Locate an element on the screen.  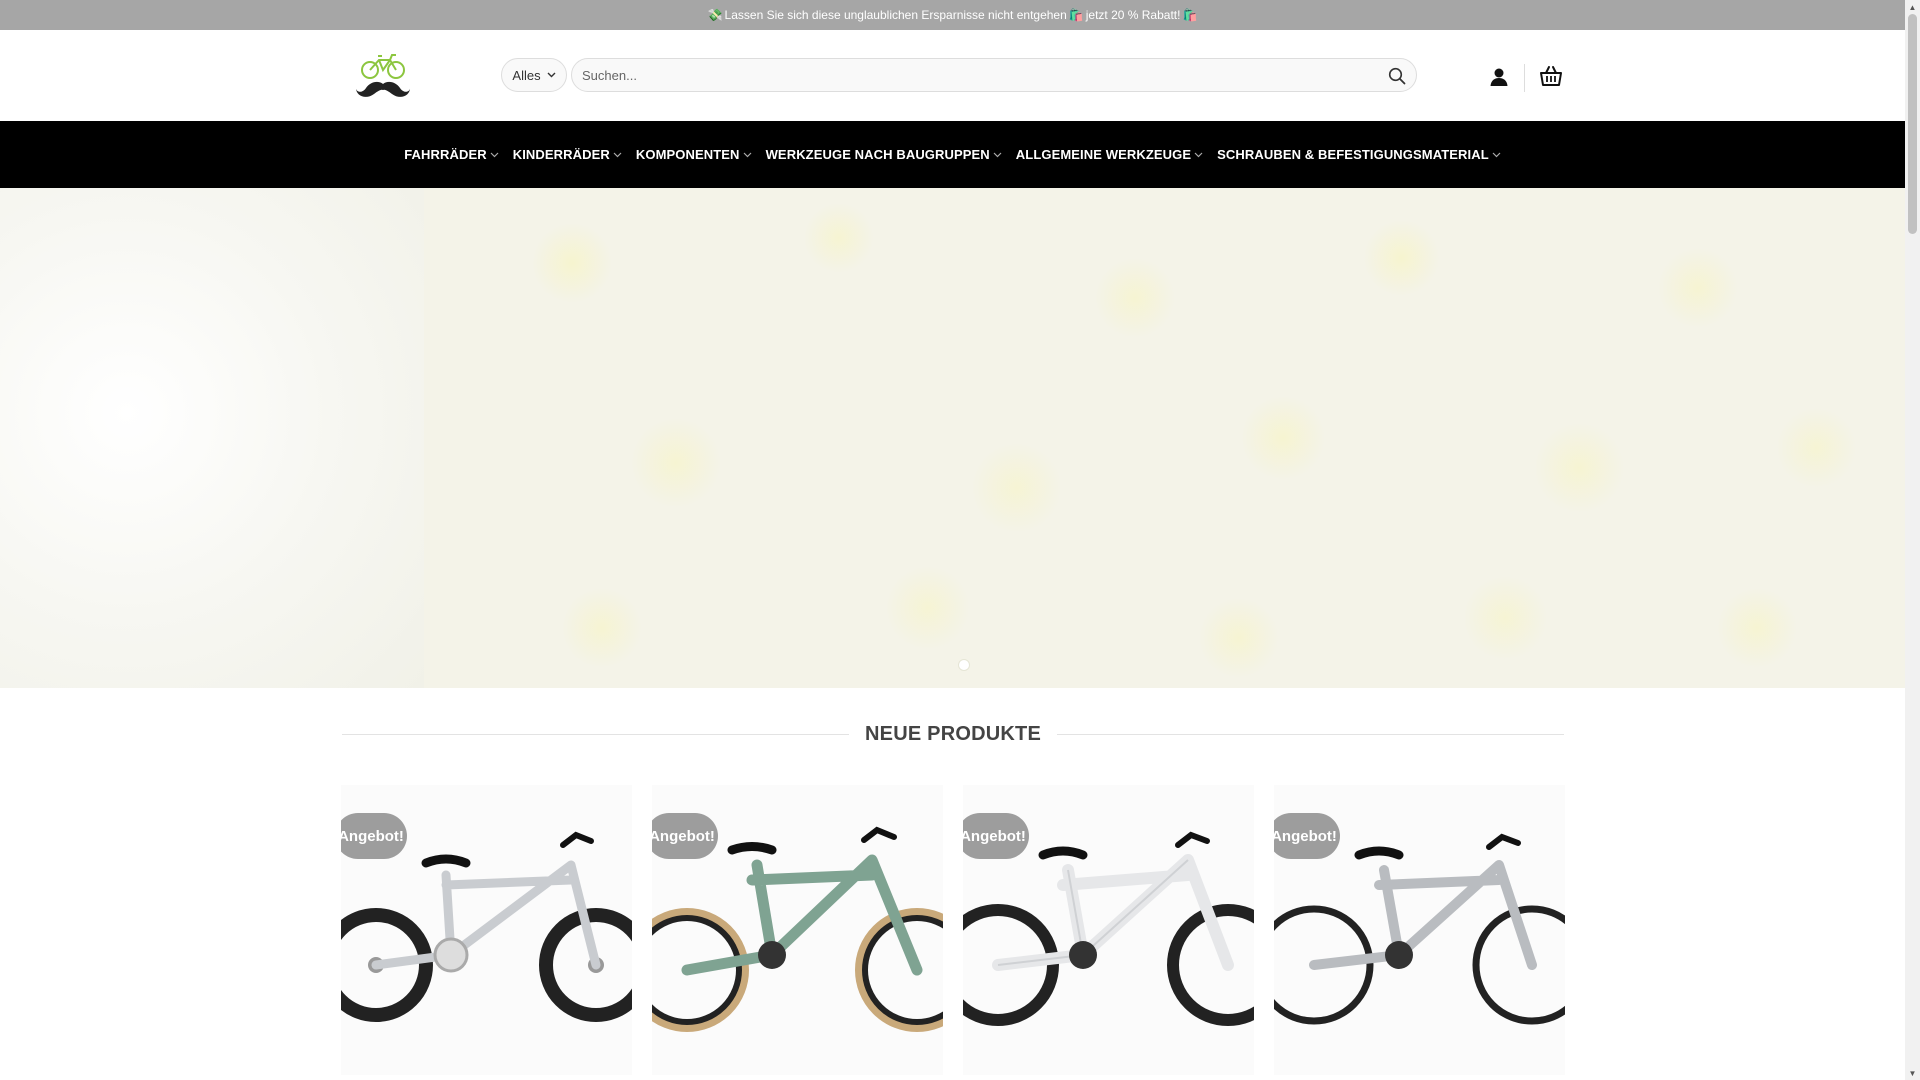
scroll-down-arrow-icon: ▼ is located at coordinates (1912, 1073).